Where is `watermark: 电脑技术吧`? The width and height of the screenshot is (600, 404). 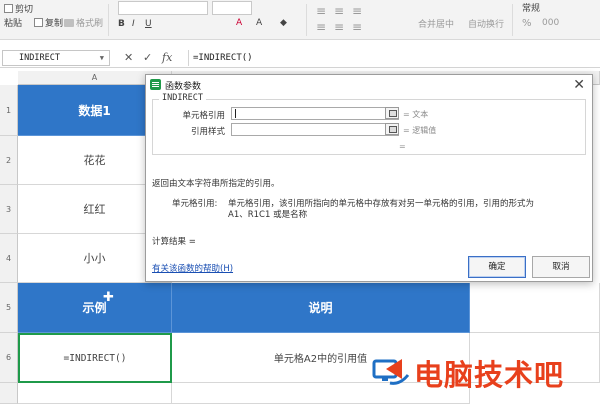
watermark: 电脑技术吧 is located at coordinates (485, 375).